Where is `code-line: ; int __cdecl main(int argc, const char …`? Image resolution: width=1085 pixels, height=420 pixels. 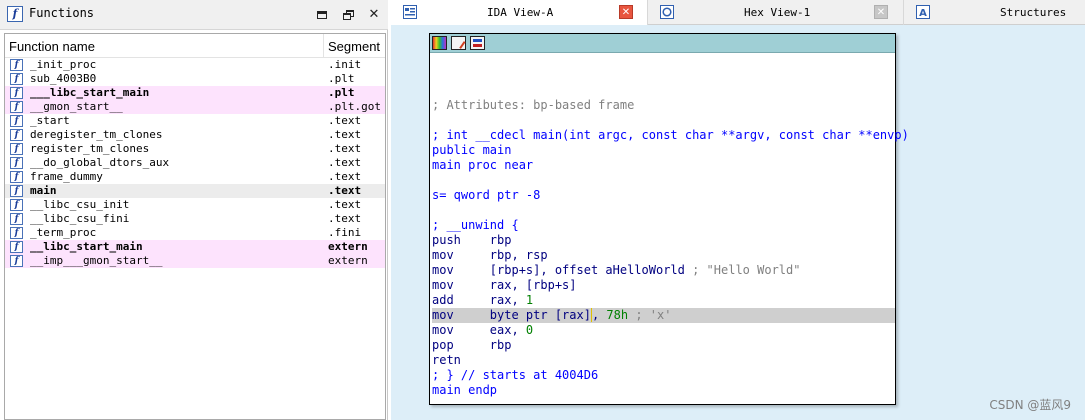
code-line: ; int __cdecl main(int argc, const char … is located at coordinates (670, 135).